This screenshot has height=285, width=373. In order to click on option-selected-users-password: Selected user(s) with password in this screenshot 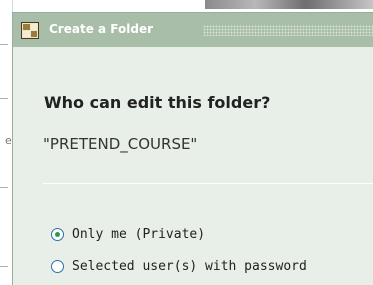, I will do `click(179, 266)`.